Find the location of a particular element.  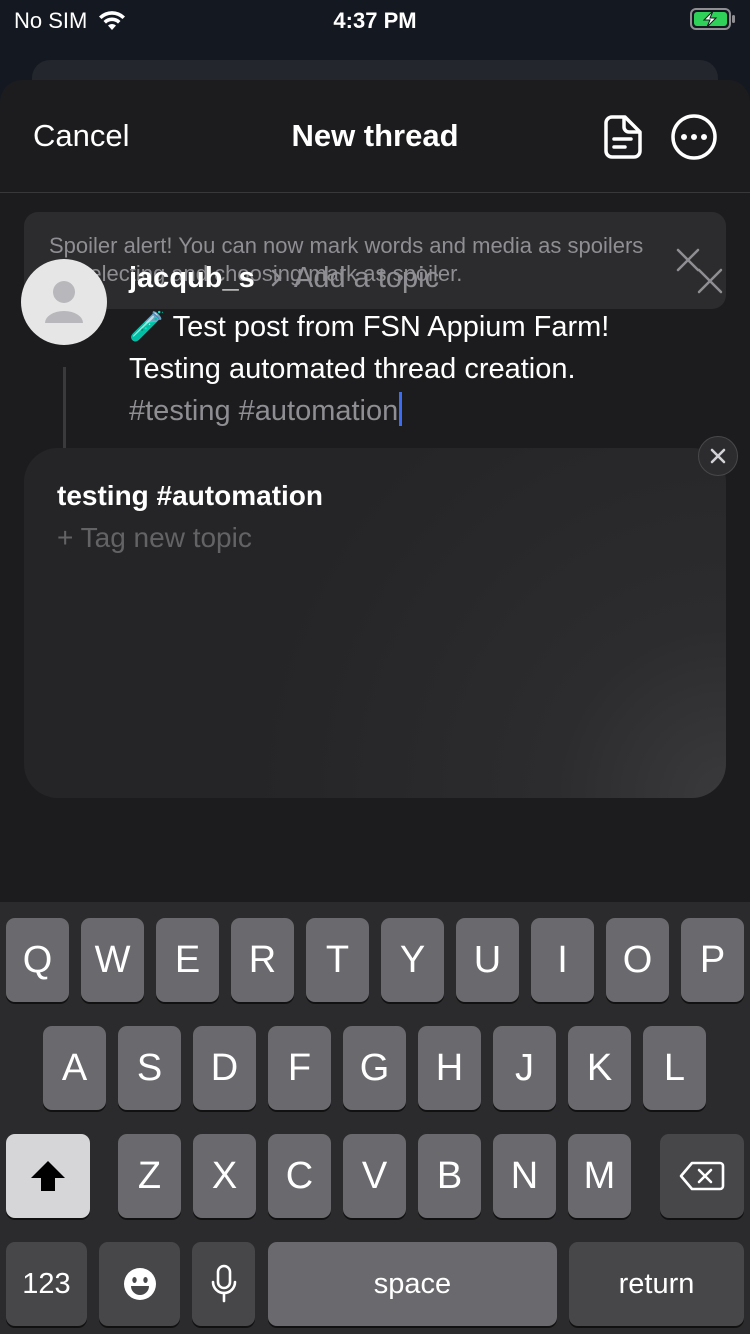

key-v: V is located at coordinates (374, 1176).